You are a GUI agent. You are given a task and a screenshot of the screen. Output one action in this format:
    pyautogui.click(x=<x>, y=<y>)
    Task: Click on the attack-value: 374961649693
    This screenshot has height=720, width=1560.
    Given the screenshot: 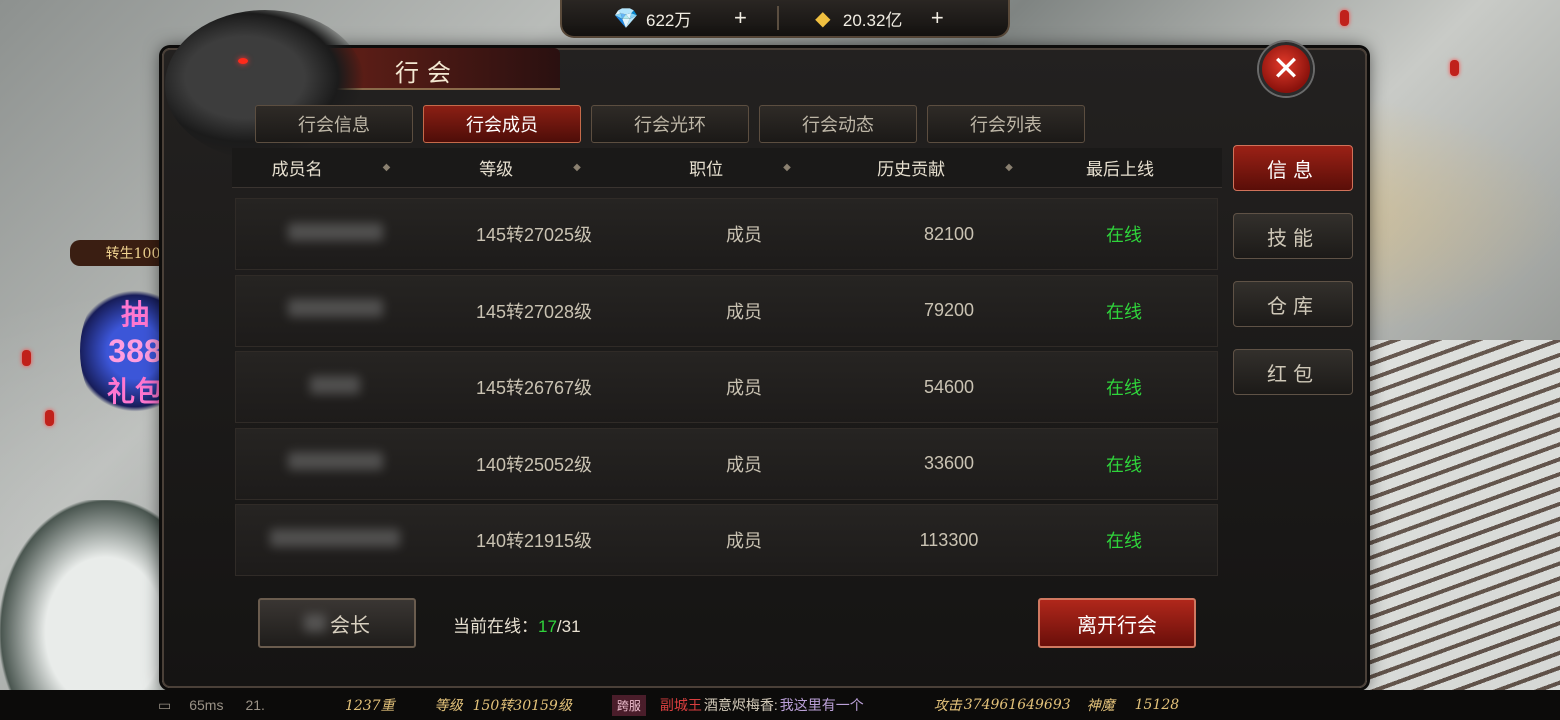 What is the action you would take?
    pyautogui.click(x=1017, y=705)
    